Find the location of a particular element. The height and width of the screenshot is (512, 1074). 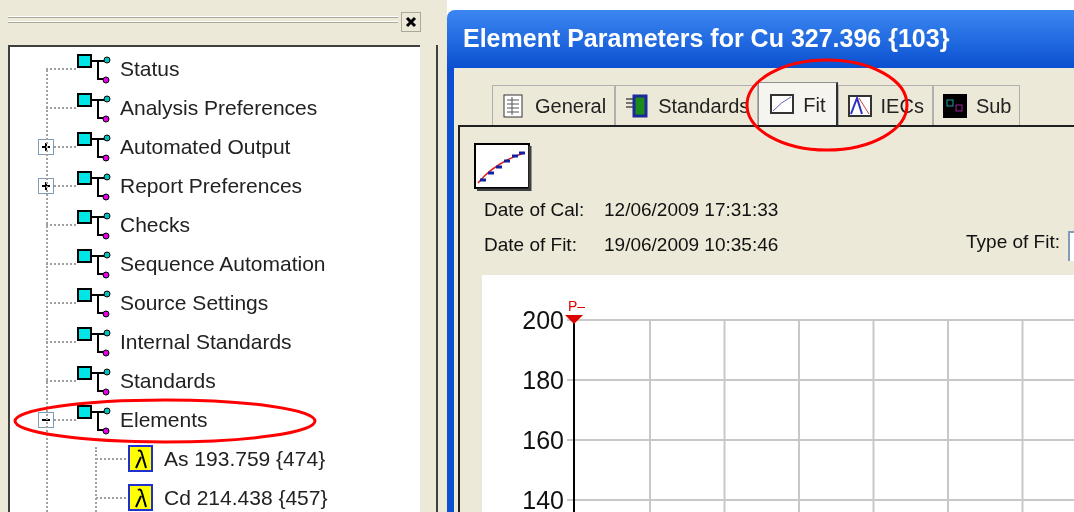

tree-item: Report Preferences is located at coordinates (211, 185).